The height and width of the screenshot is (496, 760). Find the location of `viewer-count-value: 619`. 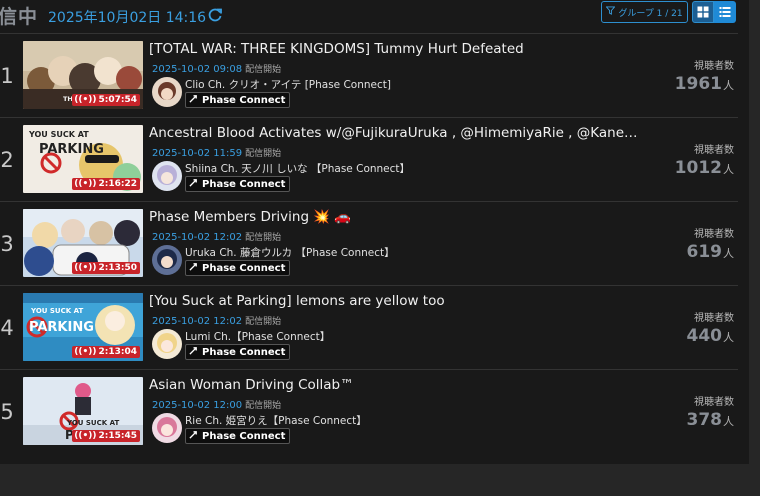

viewer-count-value: 619 is located at coordinates (704, 252).